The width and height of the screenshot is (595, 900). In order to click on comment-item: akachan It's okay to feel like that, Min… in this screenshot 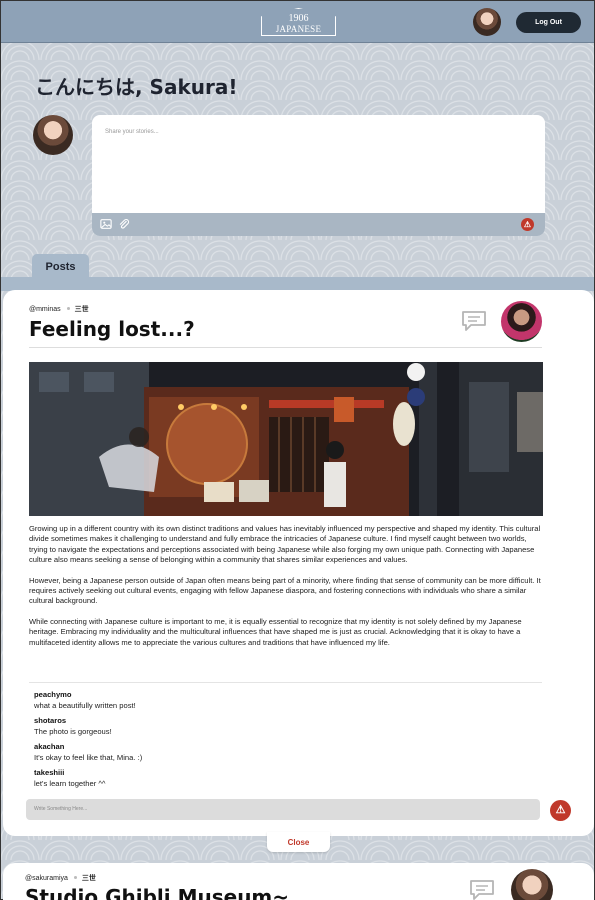, I will do `click(274, 752)`.